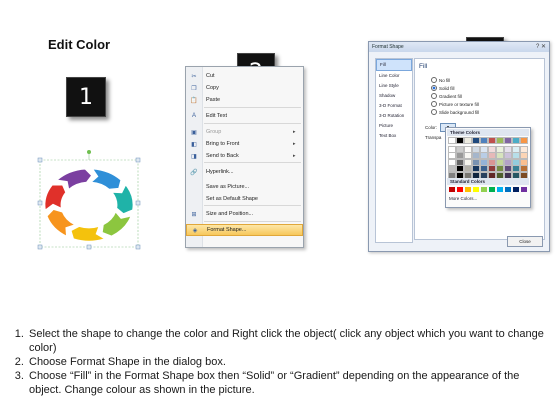 The height and width of the screenshot is (420, 560). I want to click on menu-item: ◧ Bring to Front ▸, so click(244, 144).